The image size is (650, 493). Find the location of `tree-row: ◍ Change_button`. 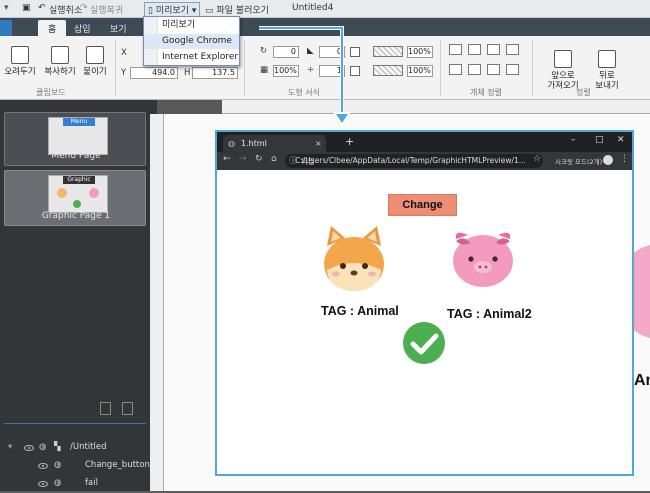

tree-row: ◍ Change_button is located at coordinates (78, 466).